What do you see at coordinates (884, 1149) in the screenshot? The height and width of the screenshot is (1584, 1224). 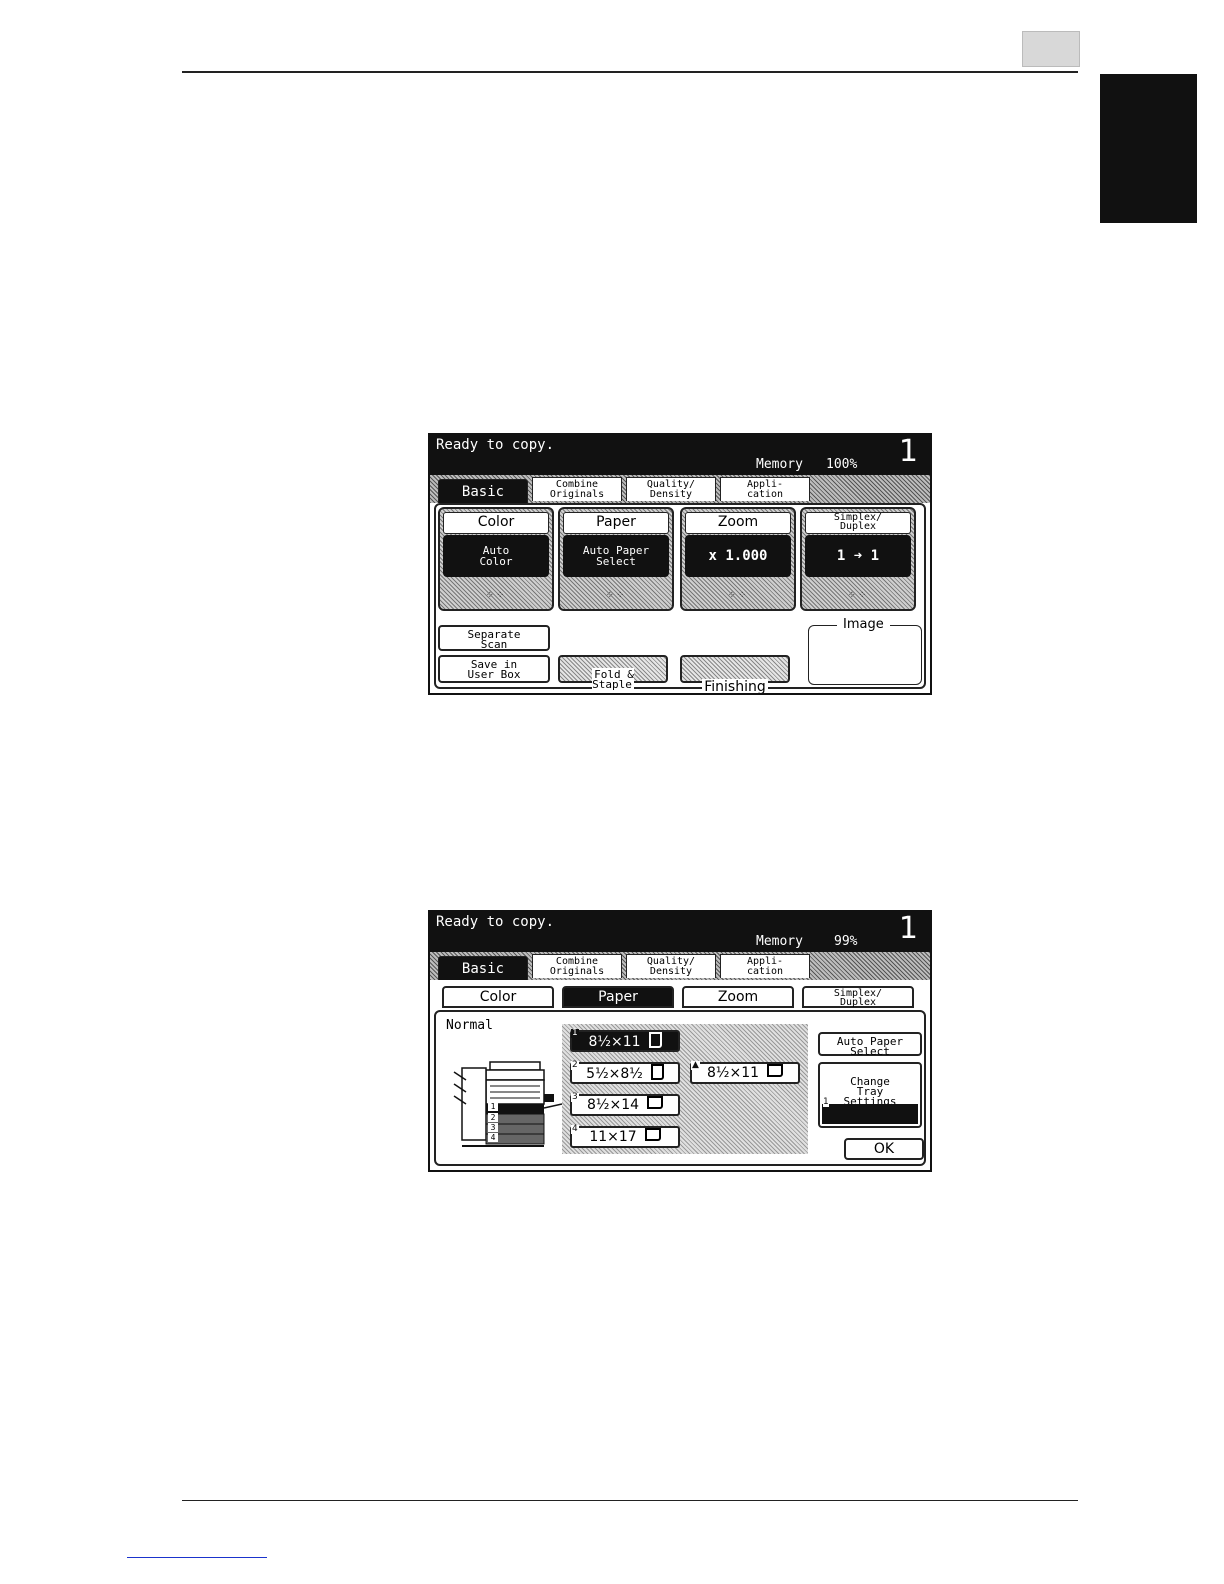 I see `ok-button: OK` at bounding box center [884, 1149].